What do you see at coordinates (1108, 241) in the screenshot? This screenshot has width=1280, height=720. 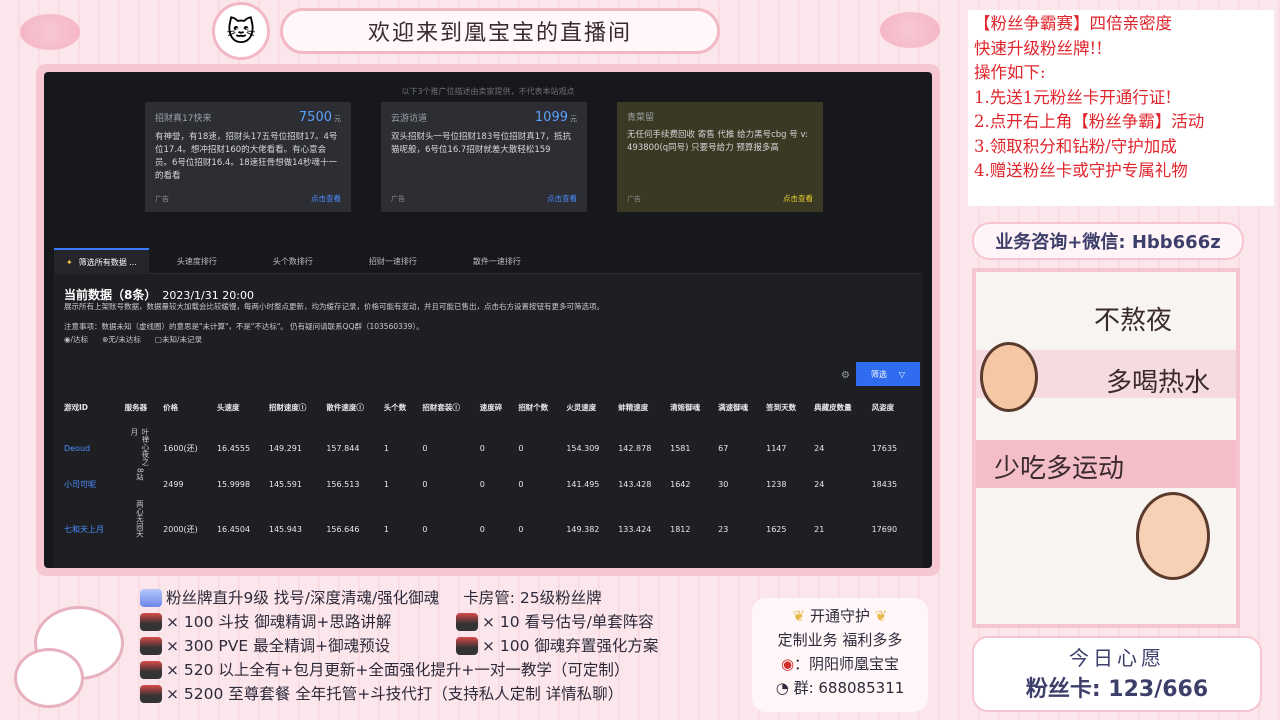 I see `business-contact: 业务咨询+微信: Hbb666z` at bounding box center [1108, 241].